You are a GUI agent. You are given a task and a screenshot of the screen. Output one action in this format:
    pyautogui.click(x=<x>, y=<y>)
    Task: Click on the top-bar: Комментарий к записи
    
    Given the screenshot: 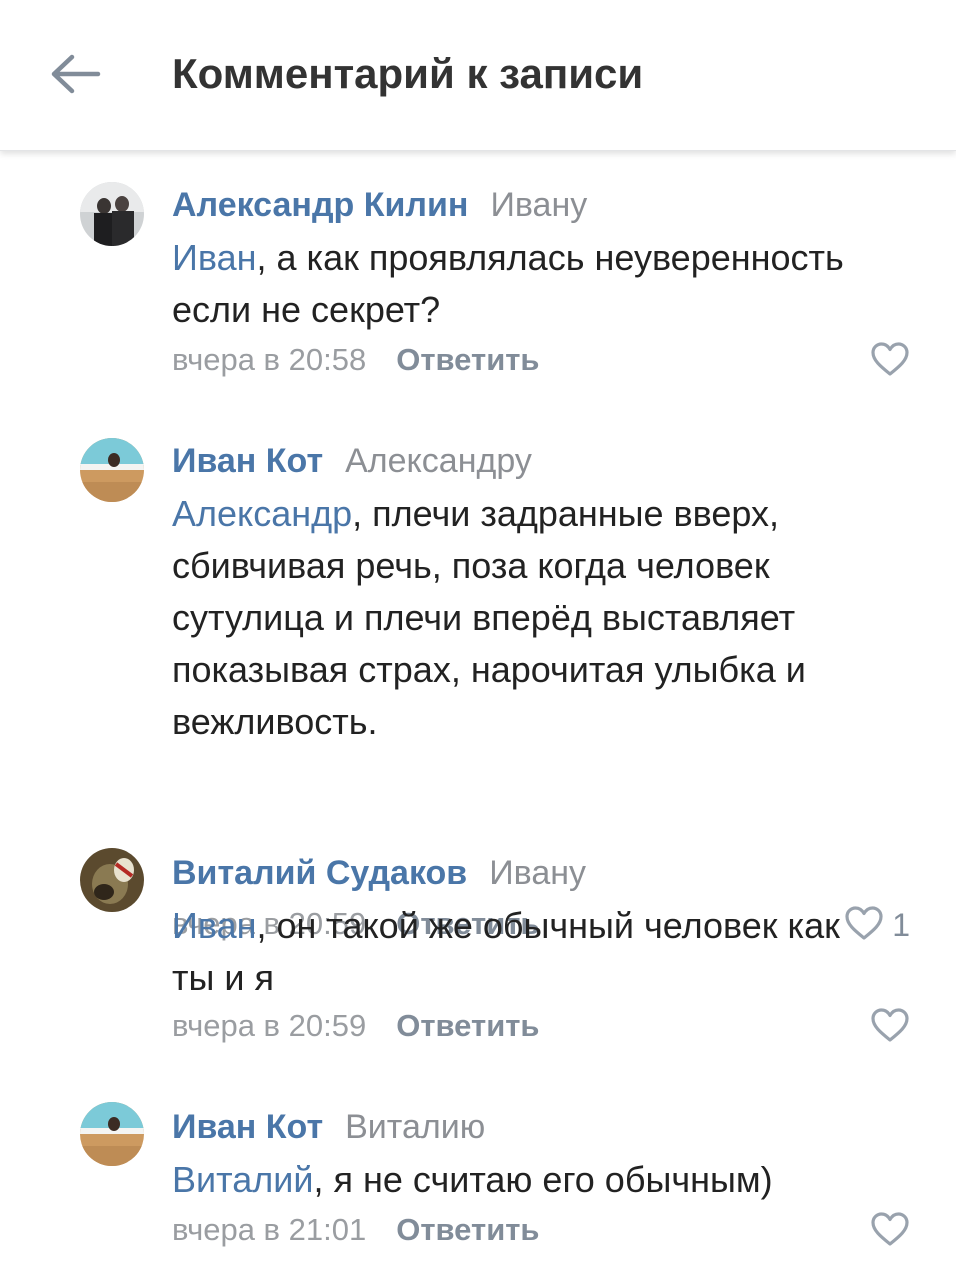 What is the action you would take?
    pyautogui.click(x=478, y=75)
    